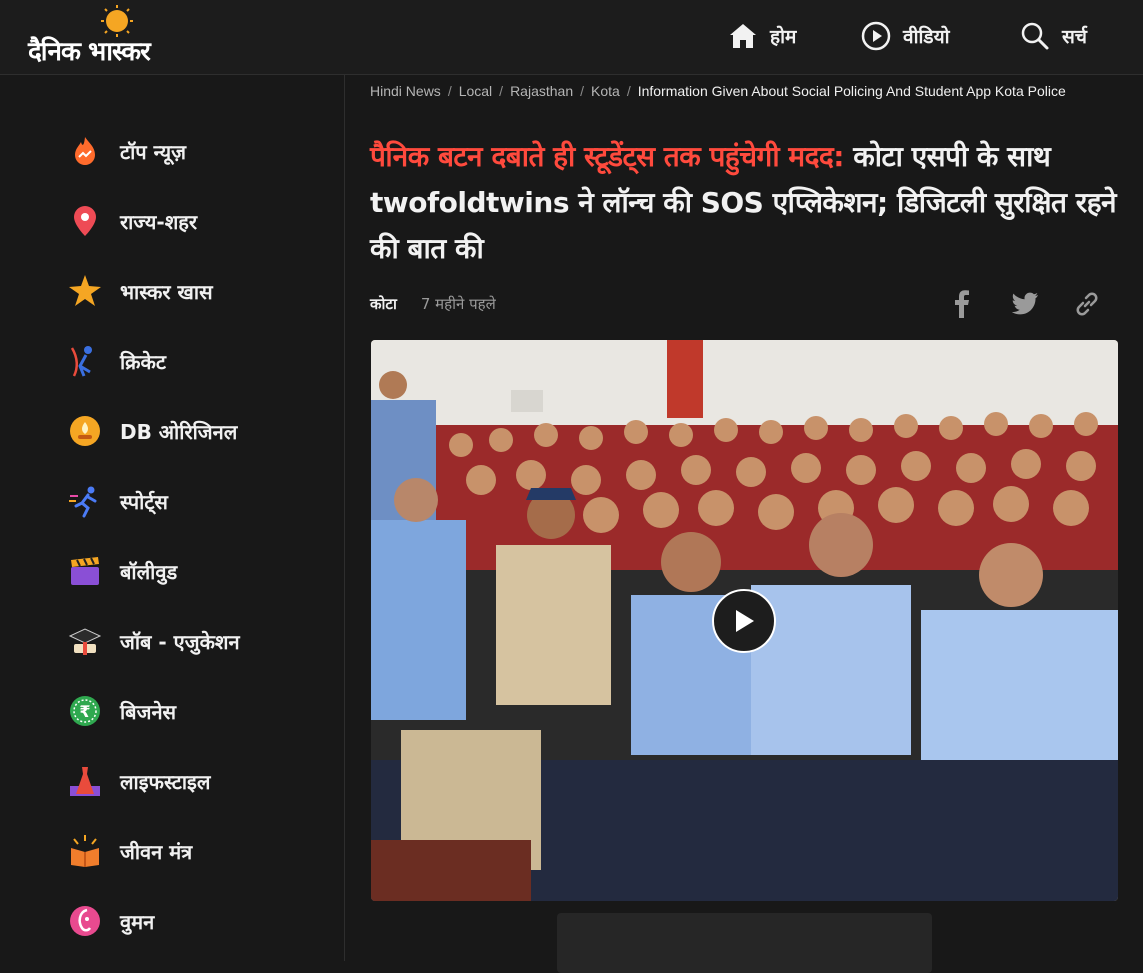 The width and height of the screenshot is (1143, 973). I want to click on sidebar-item-top-news: टॉप न्यूज़, so click(127, 151).